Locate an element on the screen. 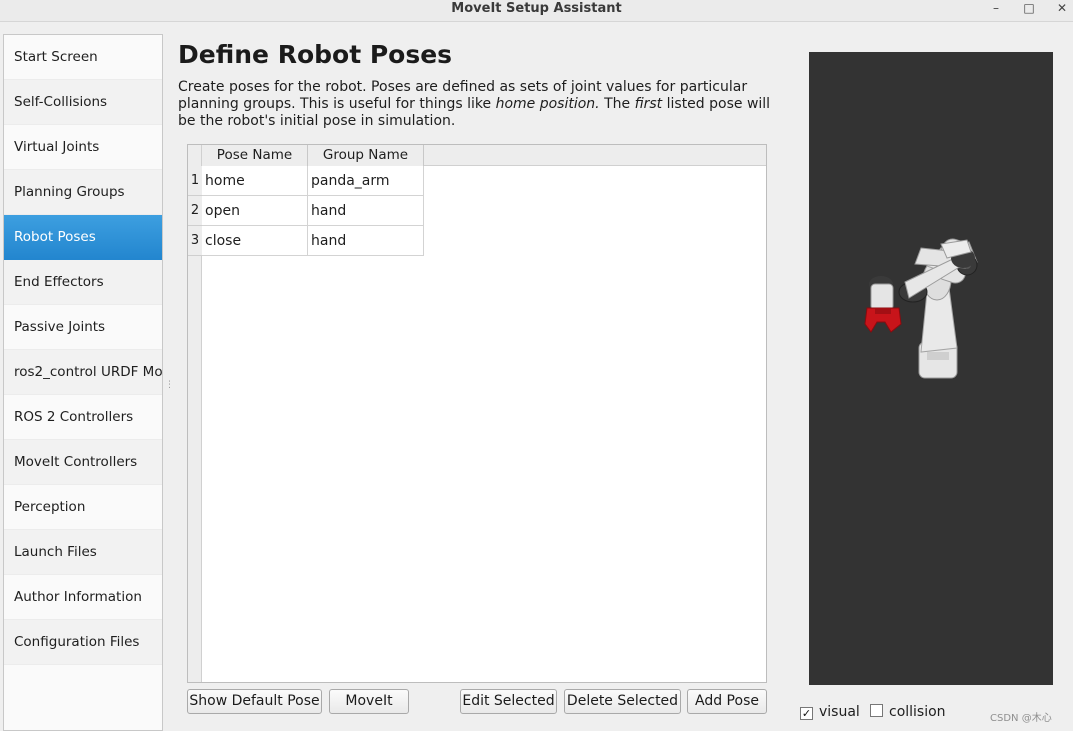 This screenshot has height=731, width=1073. visual-checkbox-label: visual is located at coordinates (839, 712).